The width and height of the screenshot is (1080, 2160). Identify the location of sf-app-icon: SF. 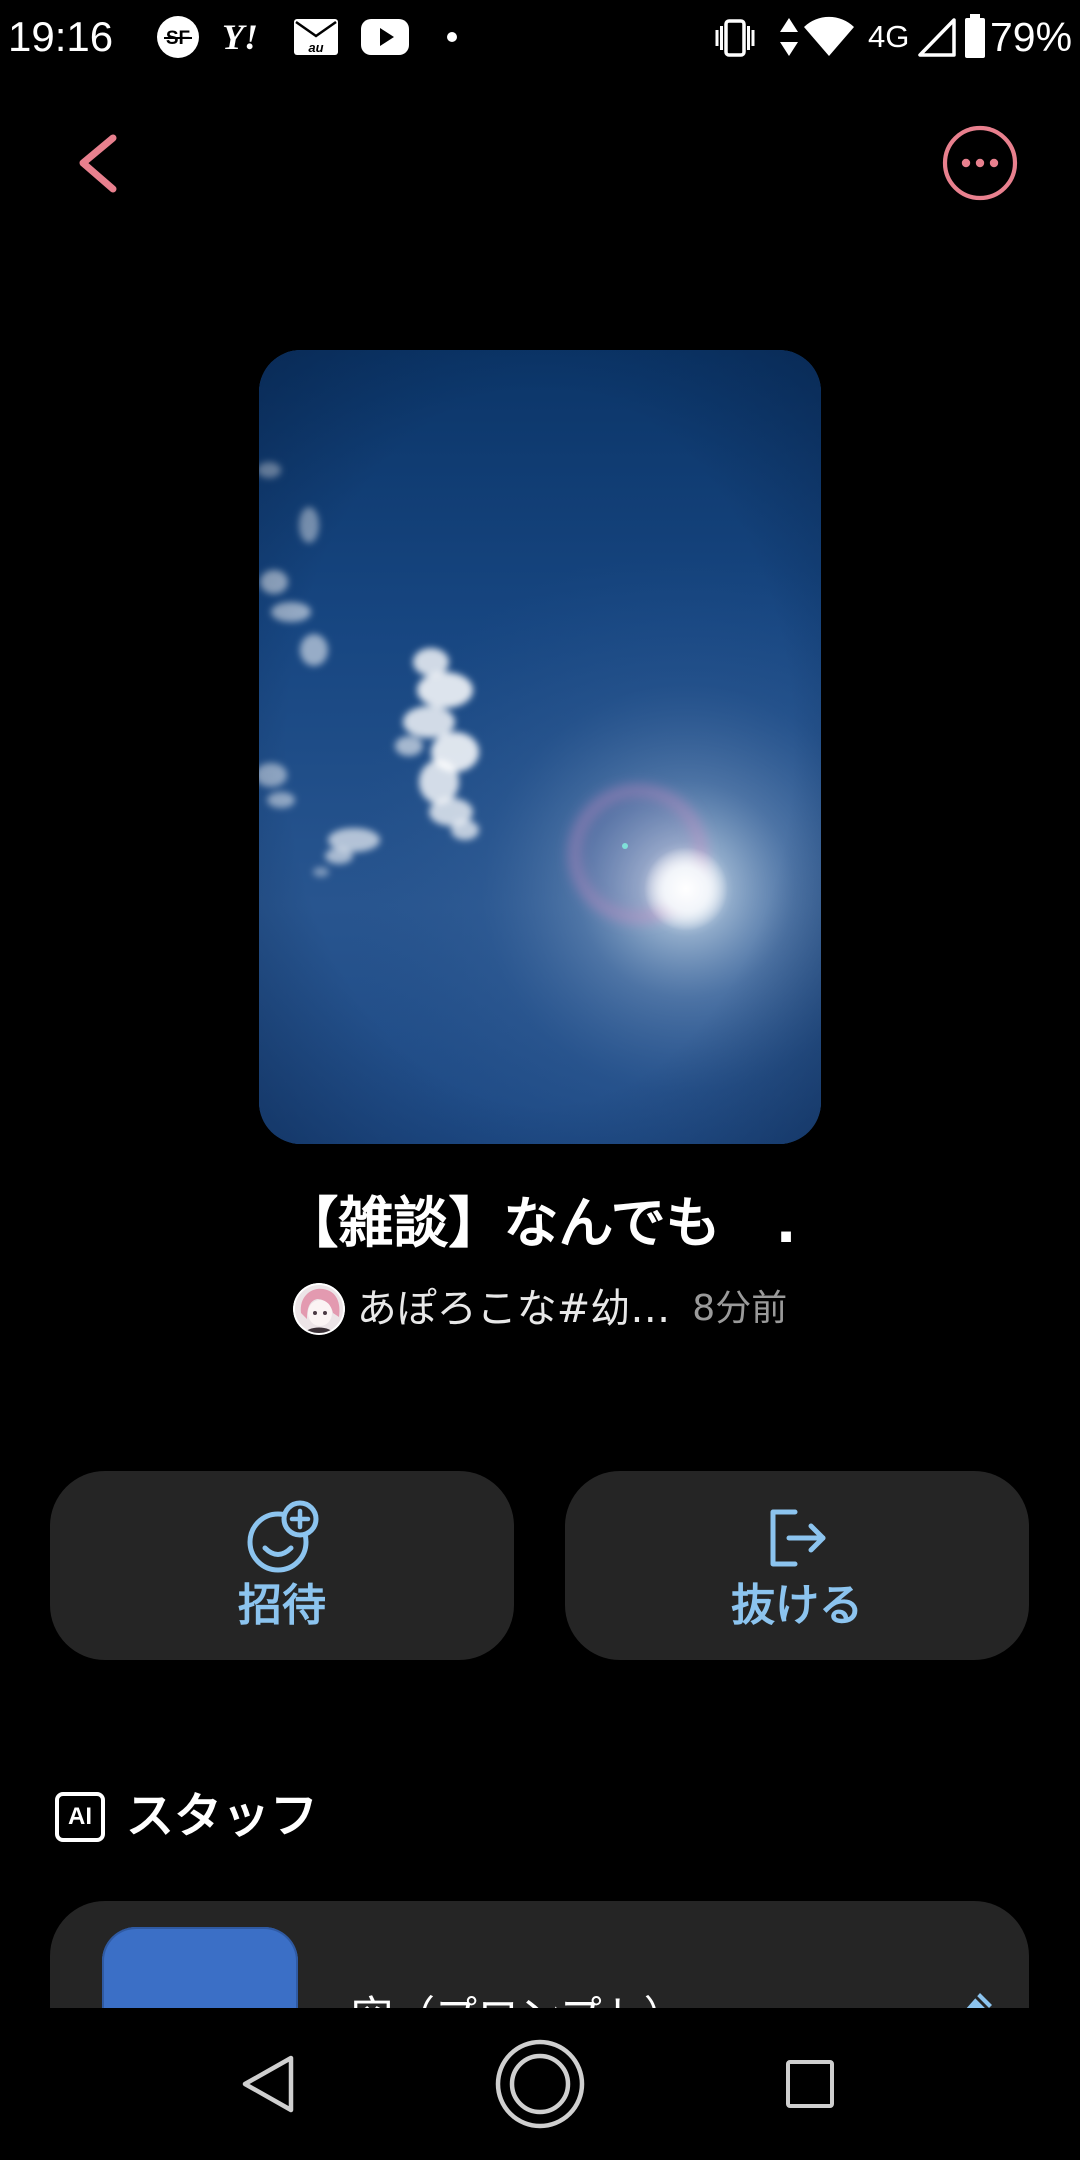
(178, 37).